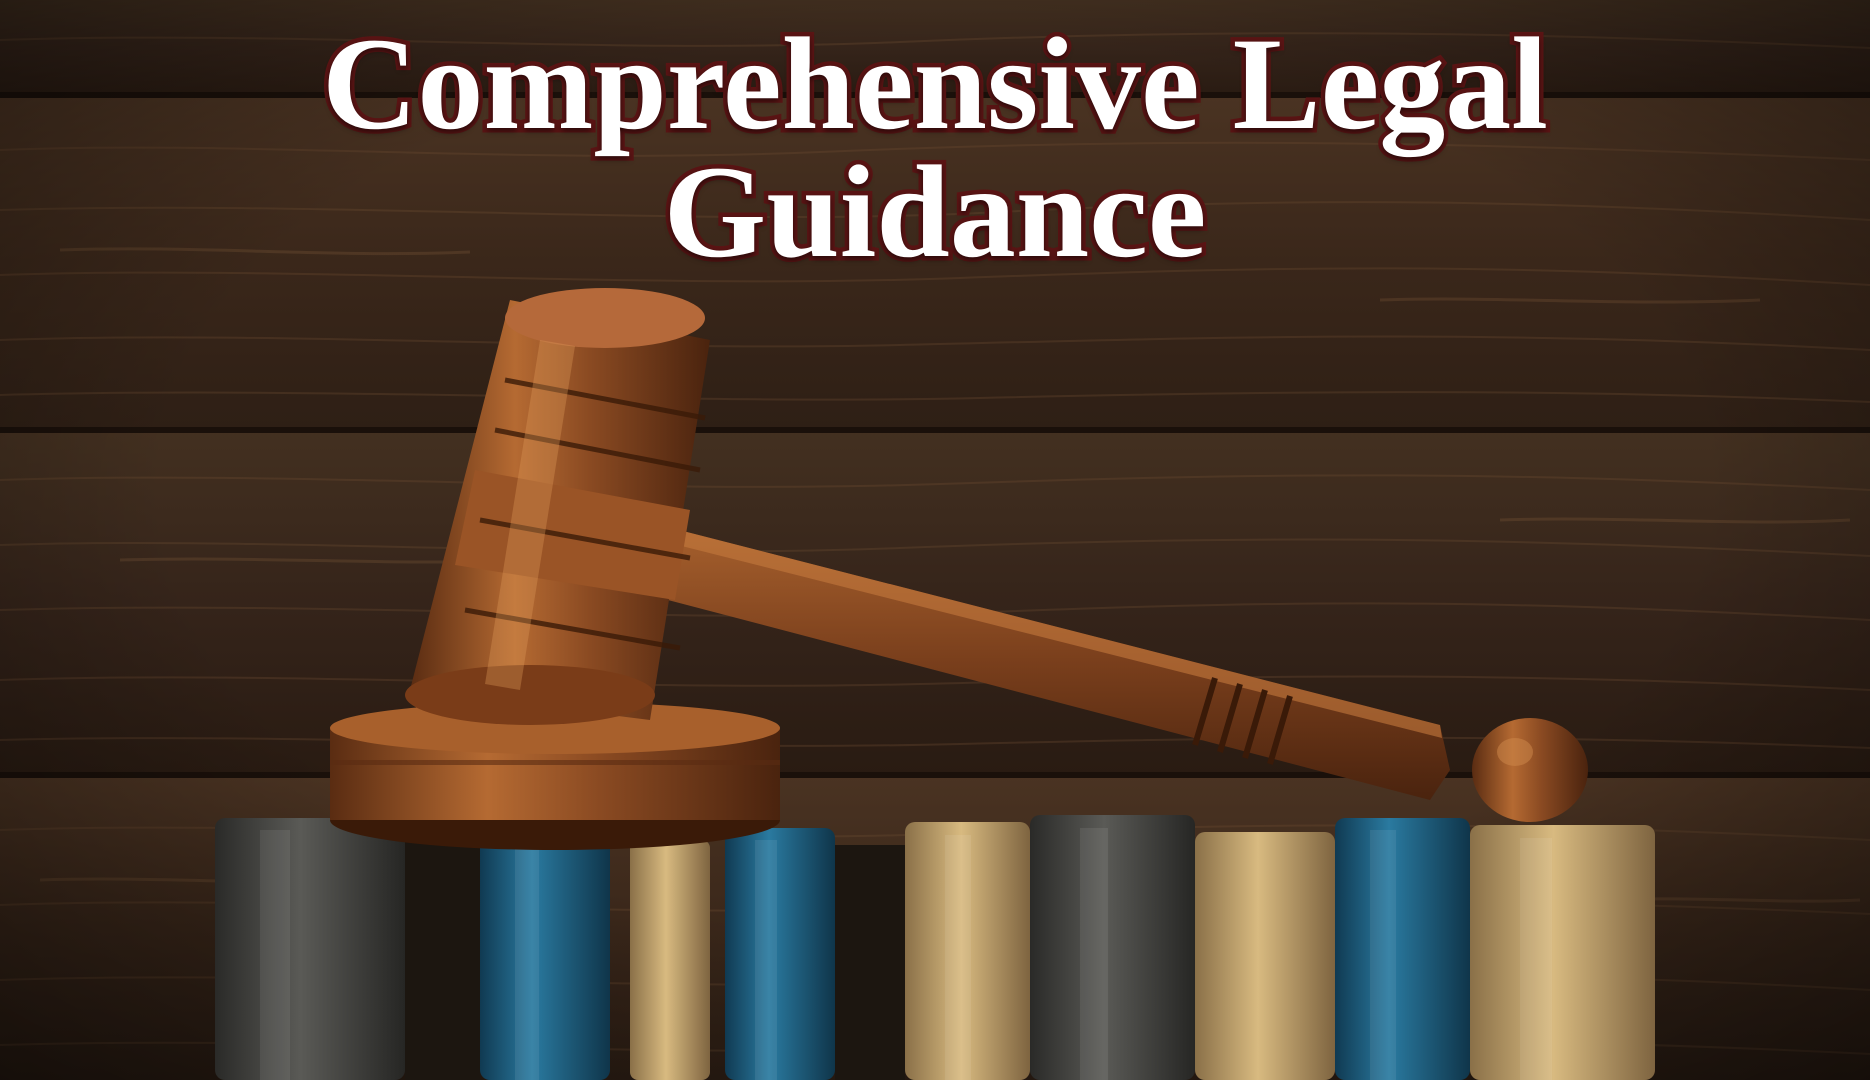 Image resolution: width=1870 pixels, height=1080 pixels. Describe the element at coordinates (530, 695) in the screenshot. I see `gavel-head-bottom` at that location.